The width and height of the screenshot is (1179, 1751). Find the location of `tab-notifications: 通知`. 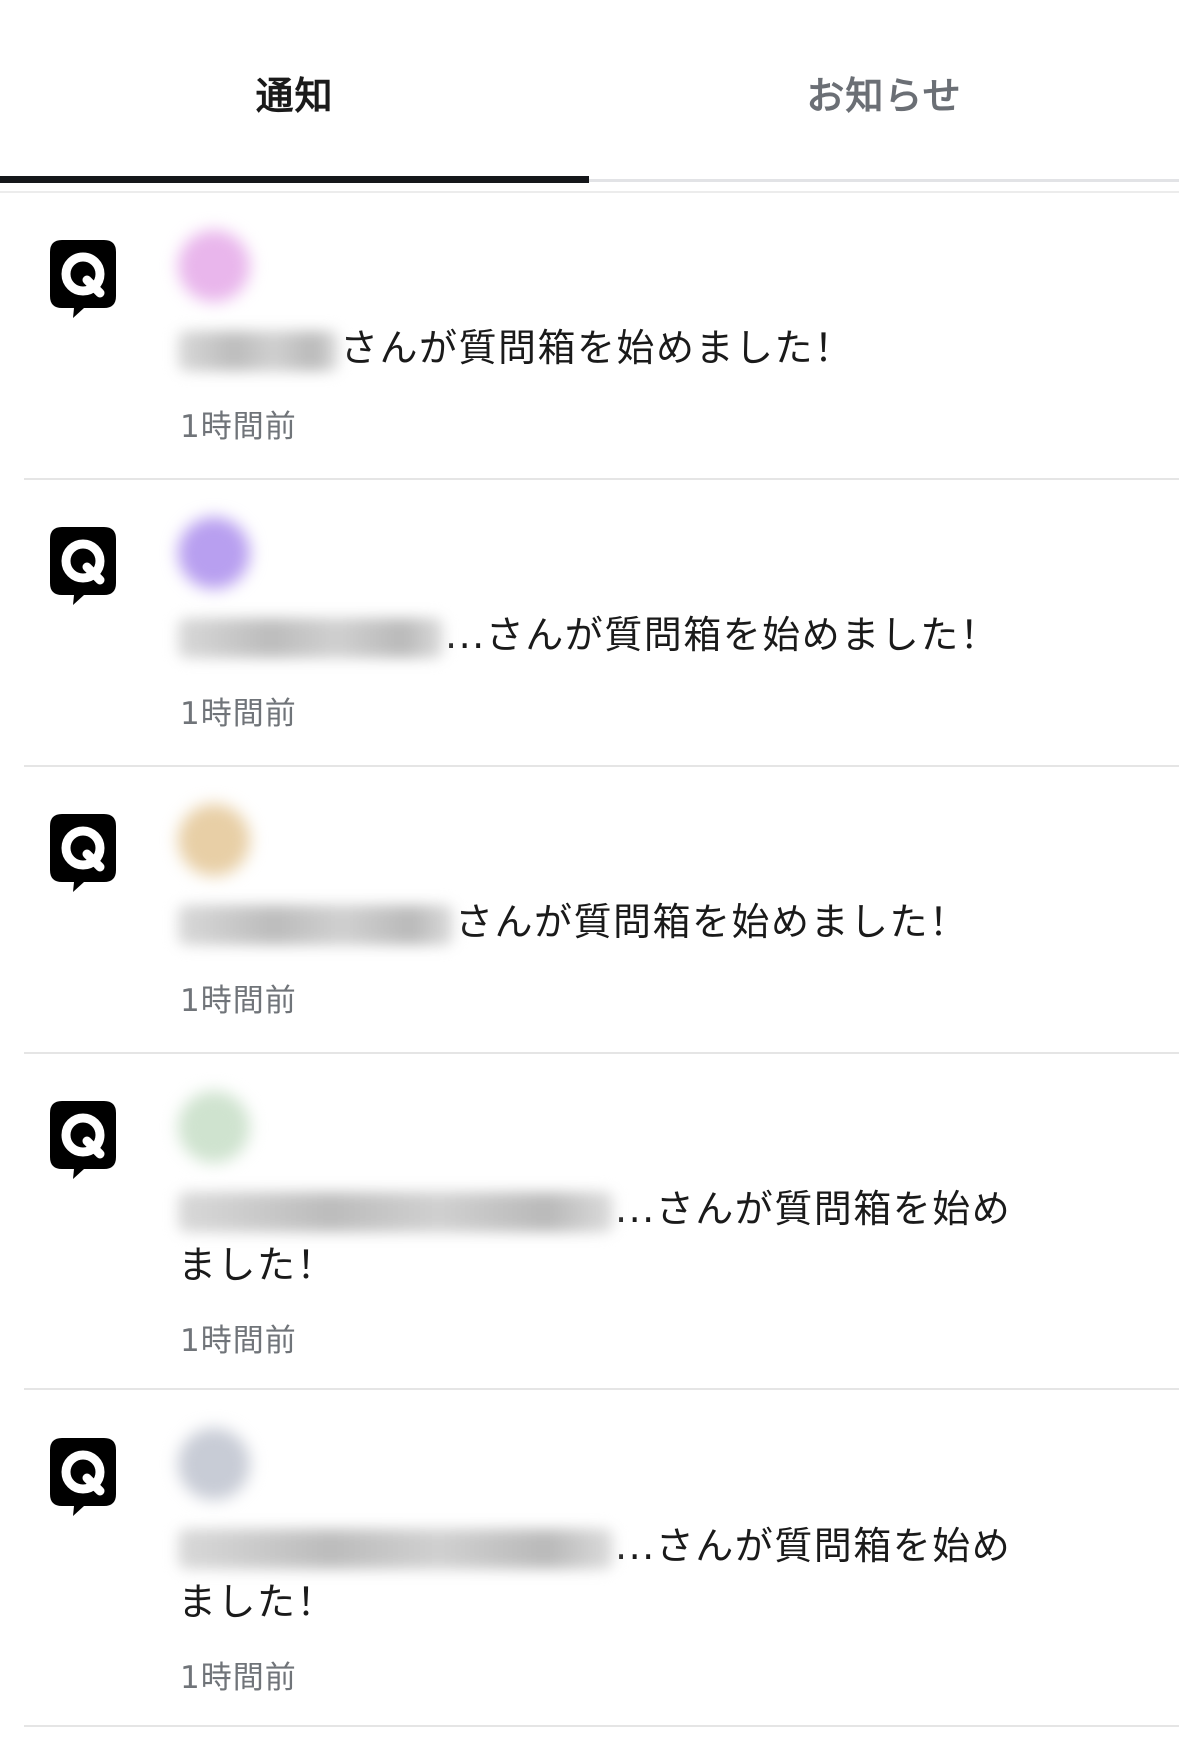

tab-notifications: 通知 is located at coordinates (294, 92).